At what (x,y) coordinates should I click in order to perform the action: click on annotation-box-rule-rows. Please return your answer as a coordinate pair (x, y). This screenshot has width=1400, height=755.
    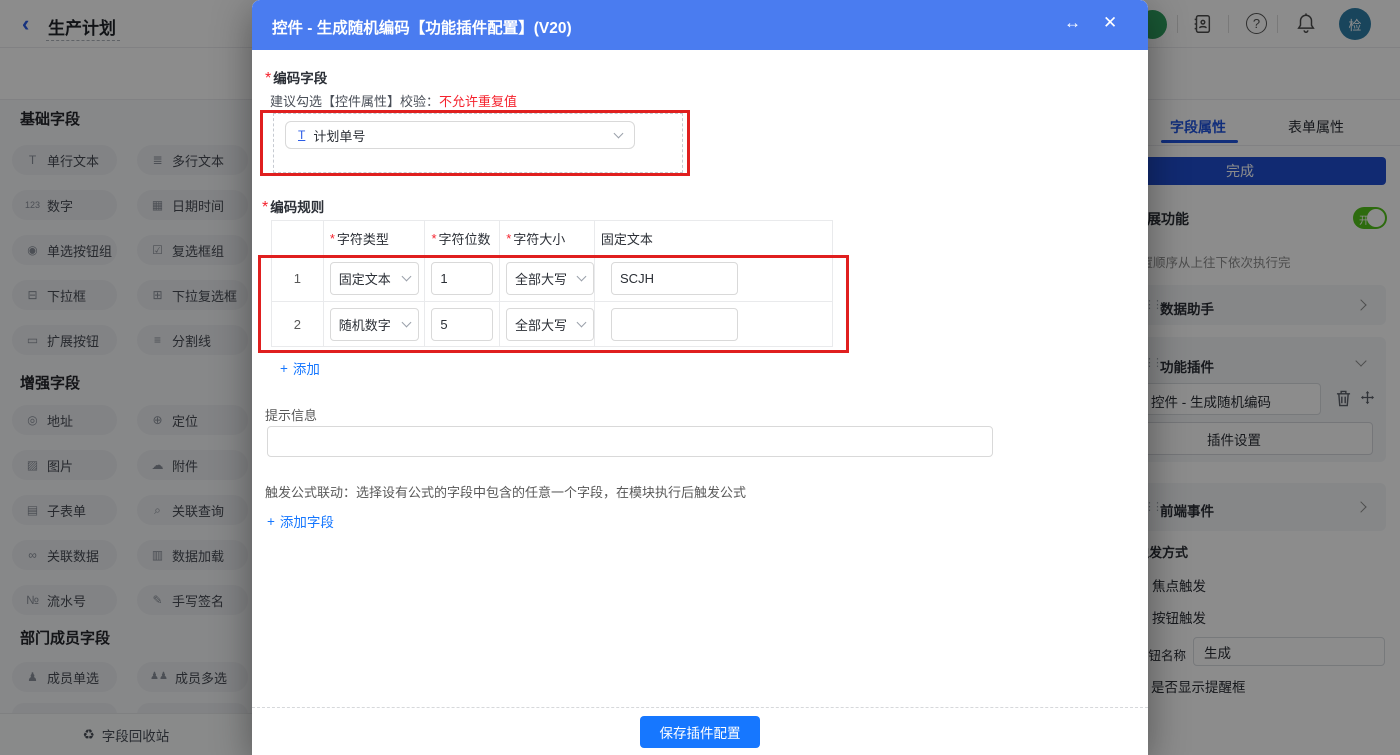
    Looking at the image, I should click on (553, 304).